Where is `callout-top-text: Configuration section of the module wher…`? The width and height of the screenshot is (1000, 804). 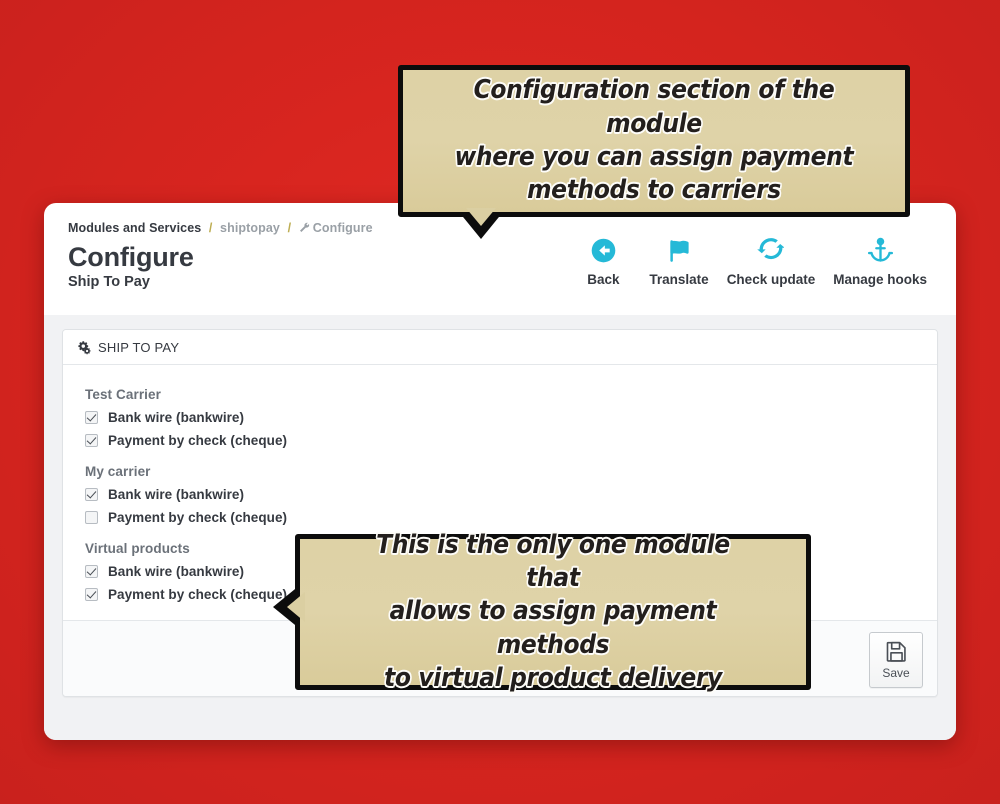 callout-top-text: Configuration section of the module wher… is located at coordinates (654, 140).